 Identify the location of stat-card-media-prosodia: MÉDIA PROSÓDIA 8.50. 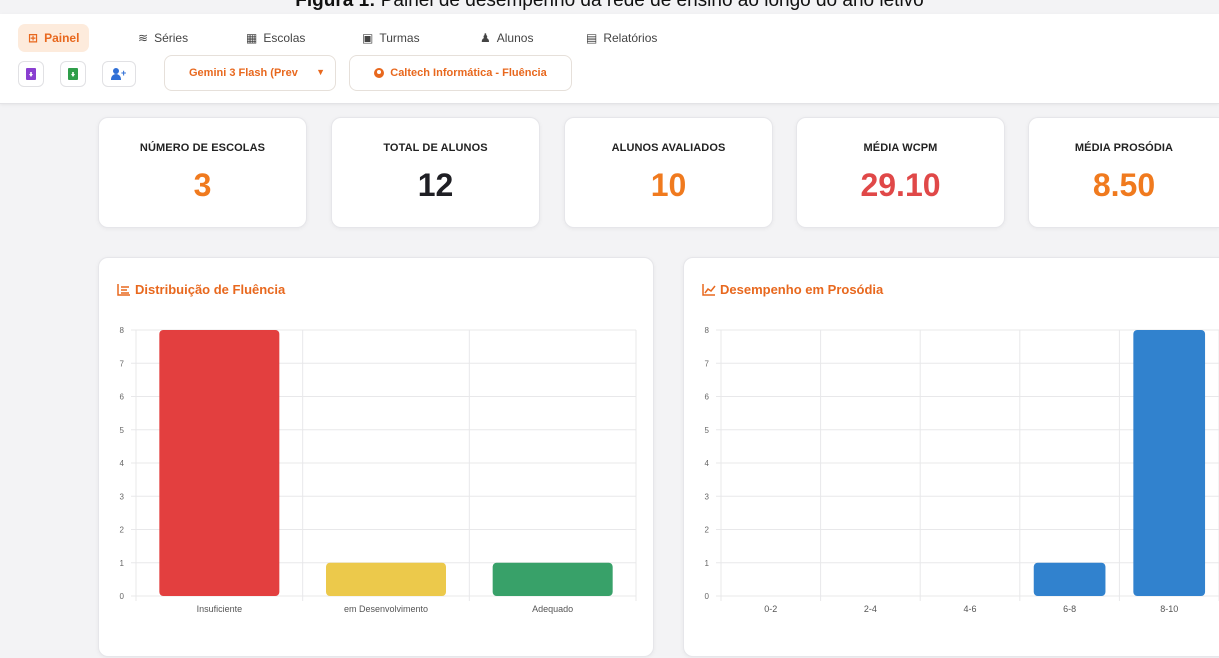
(1123, 172).